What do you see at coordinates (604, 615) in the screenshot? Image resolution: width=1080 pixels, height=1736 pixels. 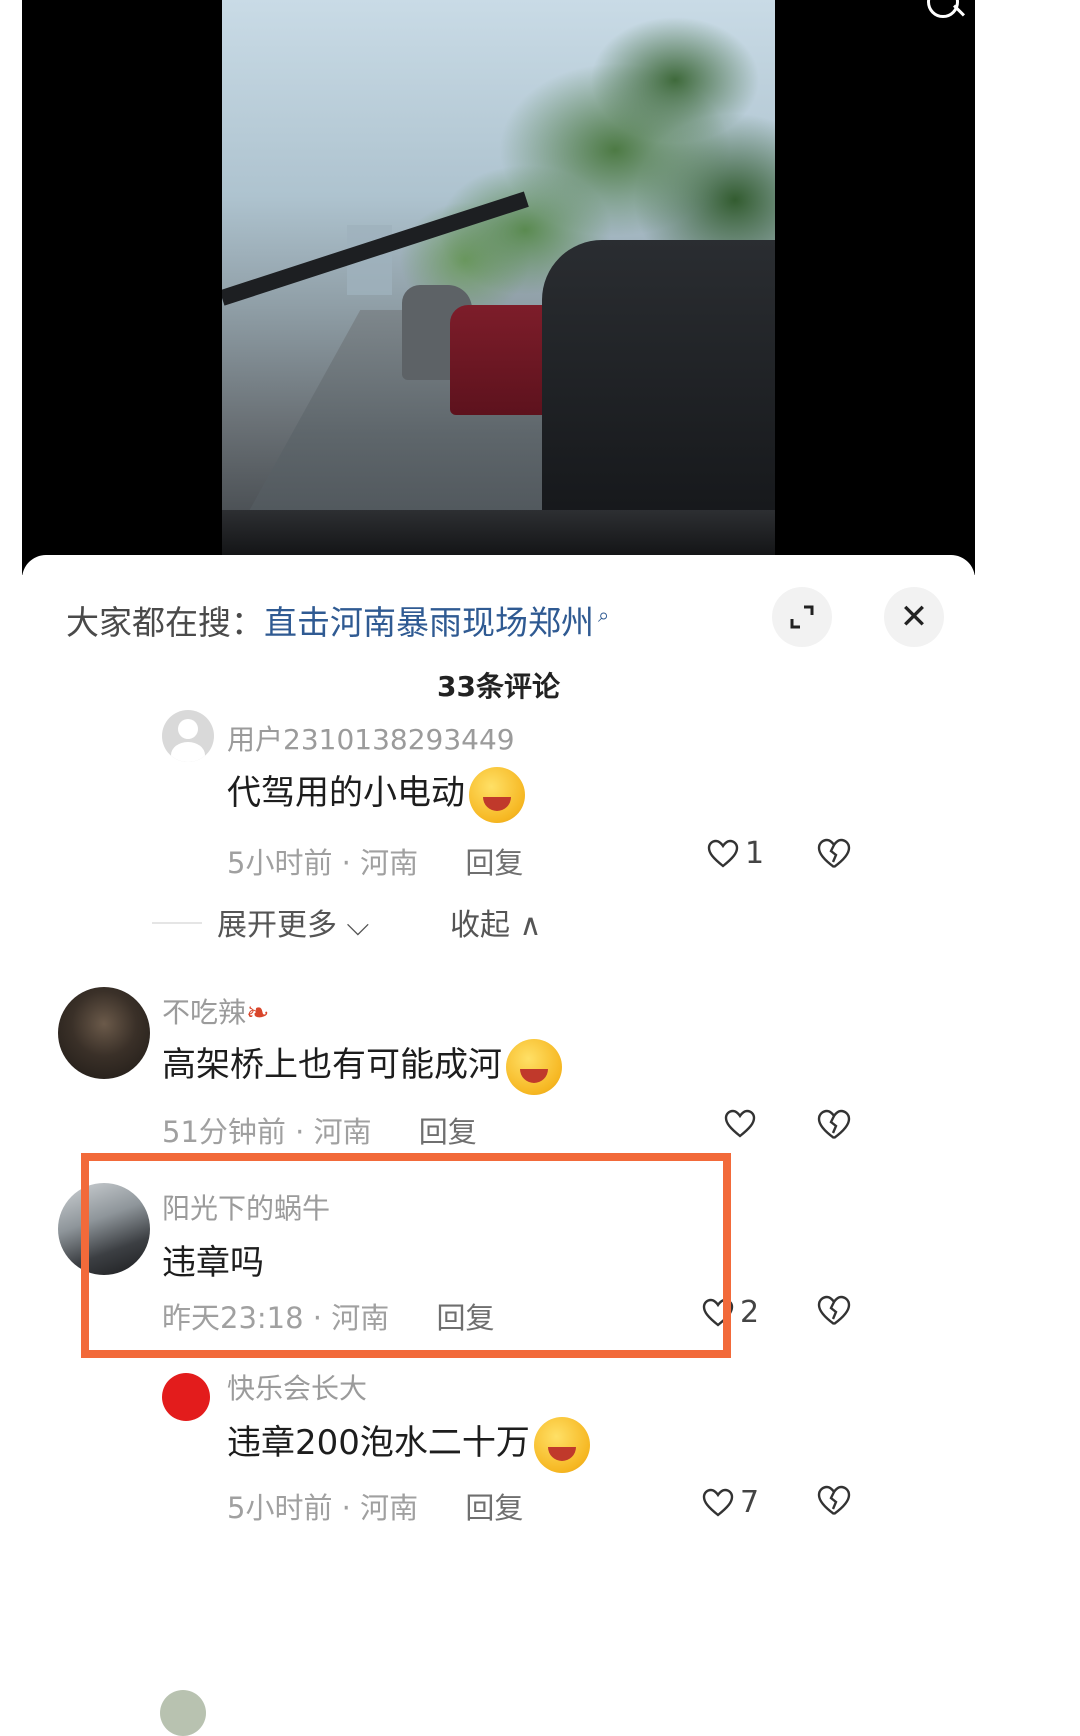 I see `magnifier-icon: ⌕` at bounding box center [604, 615].